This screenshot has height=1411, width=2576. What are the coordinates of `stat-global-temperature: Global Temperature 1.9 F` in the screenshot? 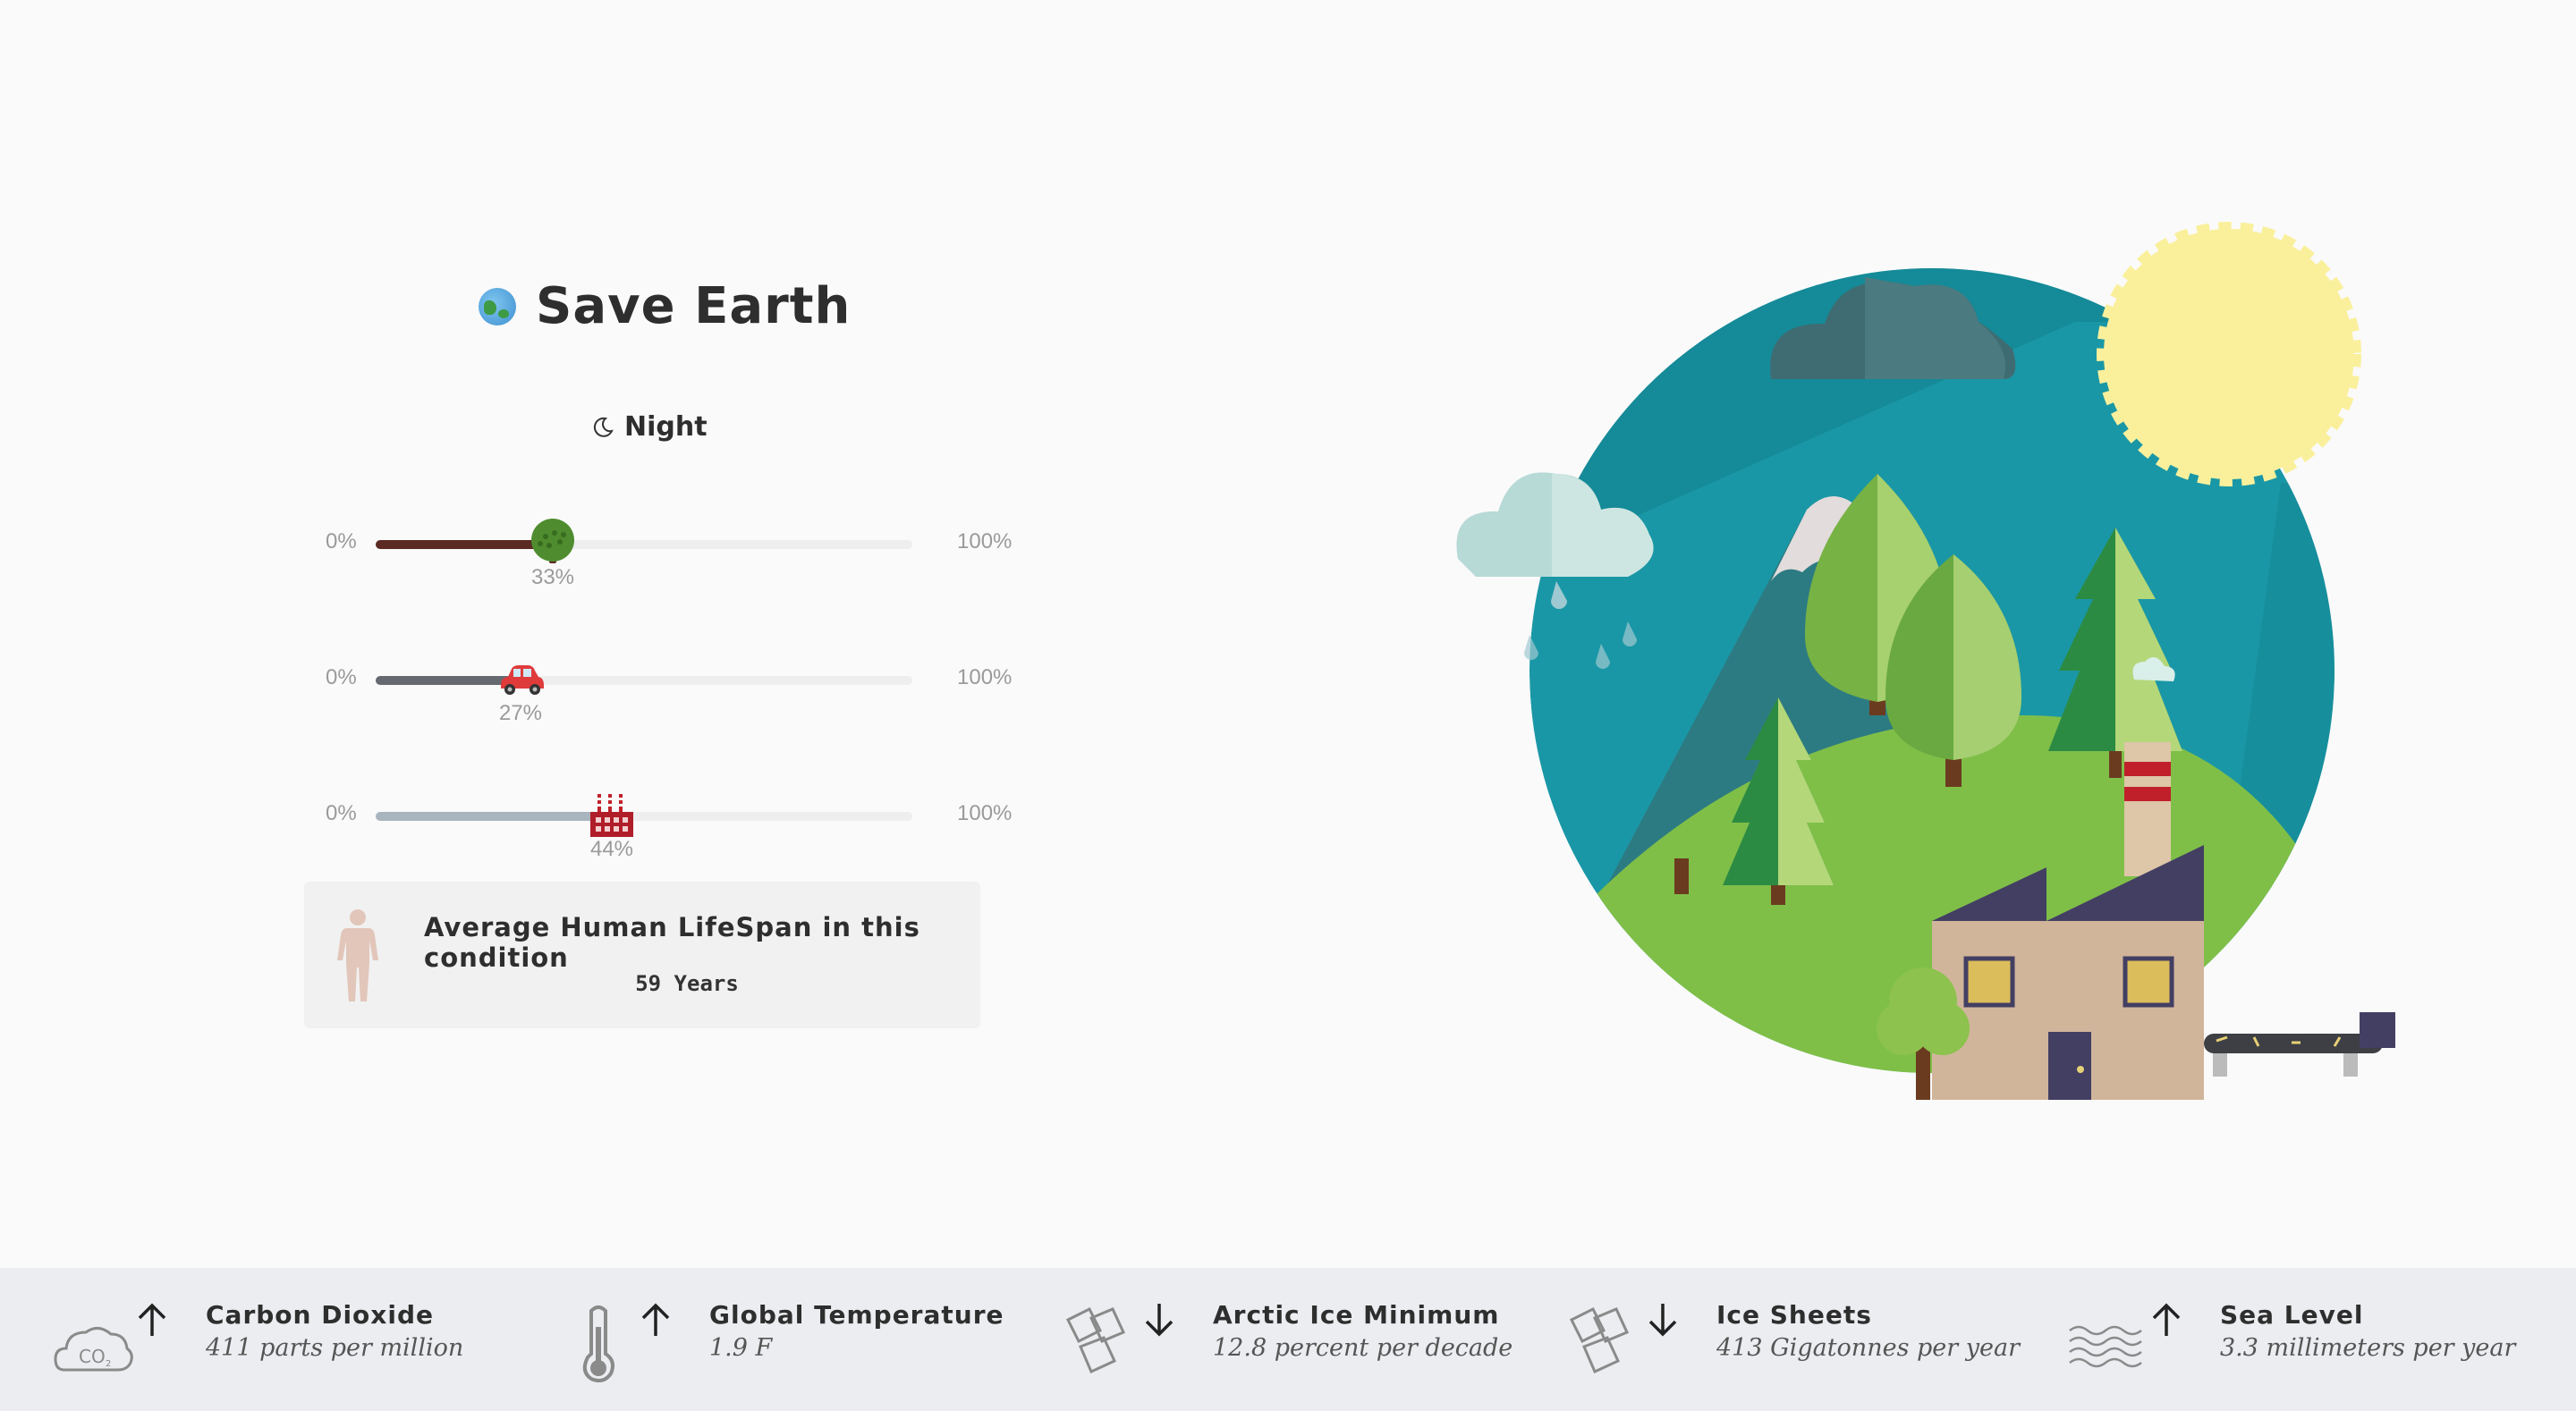 It's located at (807, 1339).